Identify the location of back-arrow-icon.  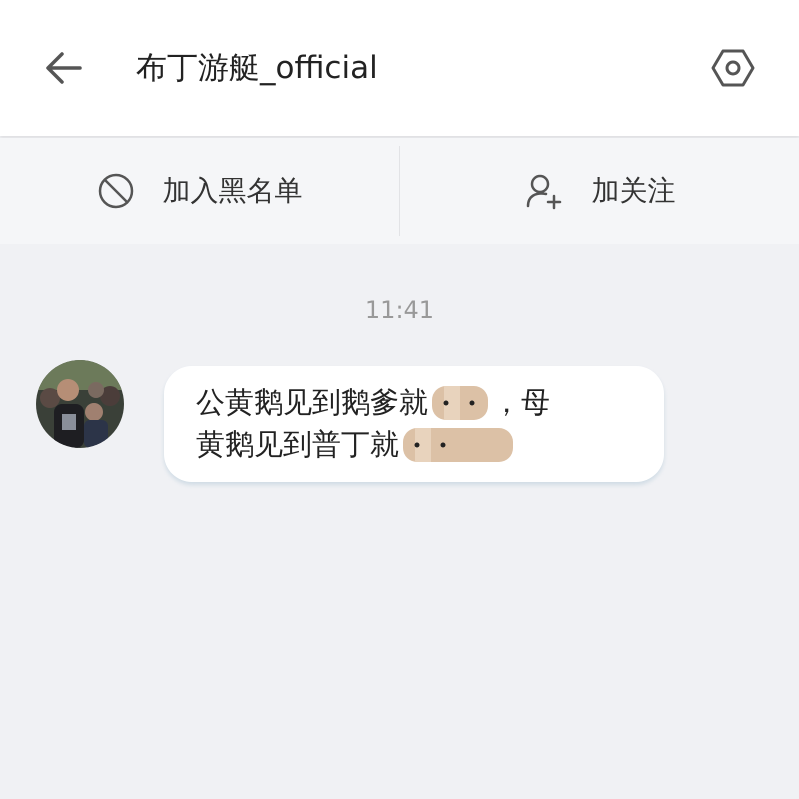
(64, 68).